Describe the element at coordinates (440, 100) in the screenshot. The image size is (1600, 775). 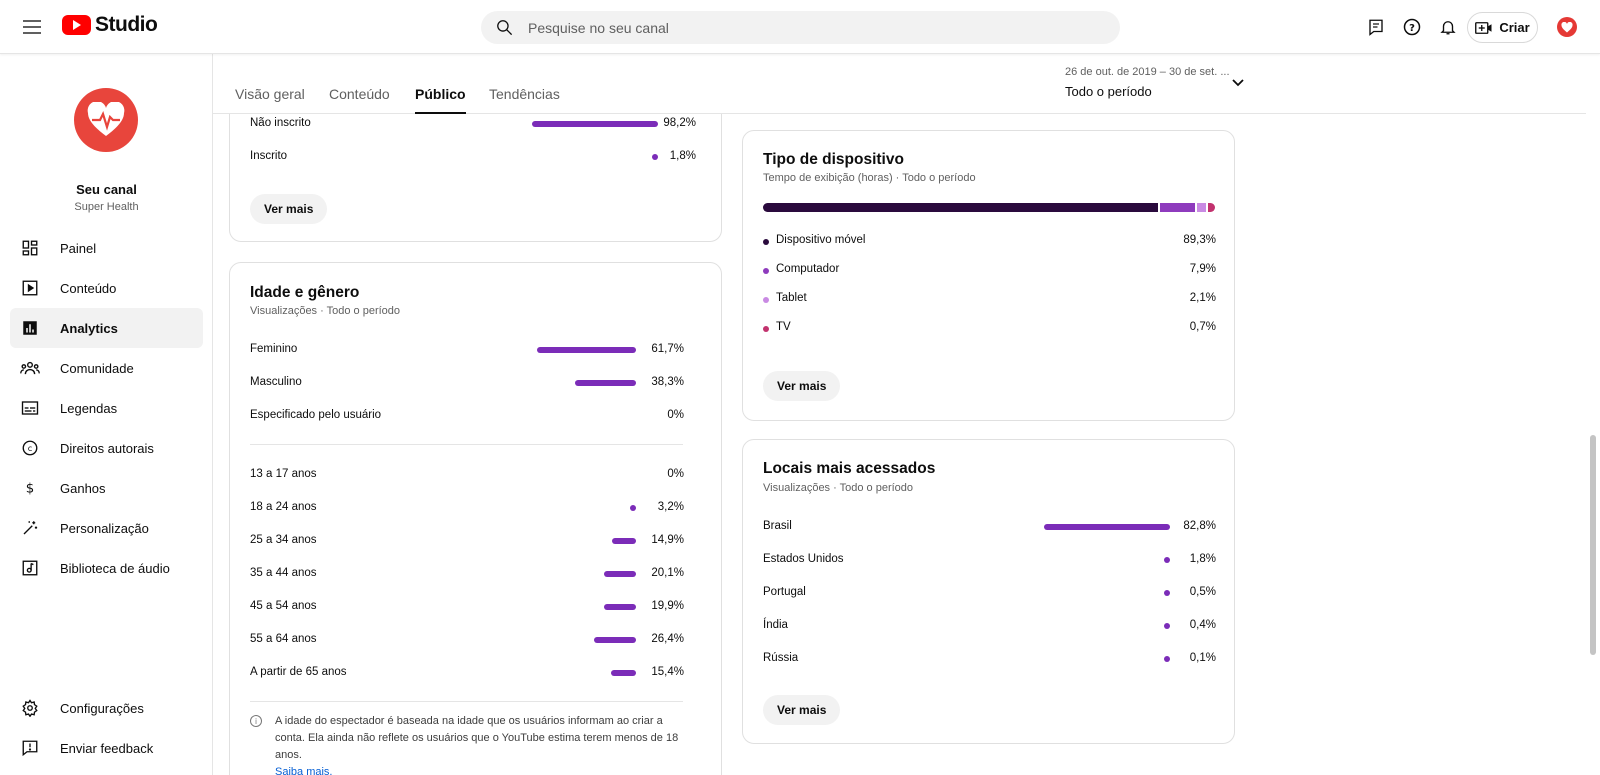
I see `tab-publico: Público` at that location.